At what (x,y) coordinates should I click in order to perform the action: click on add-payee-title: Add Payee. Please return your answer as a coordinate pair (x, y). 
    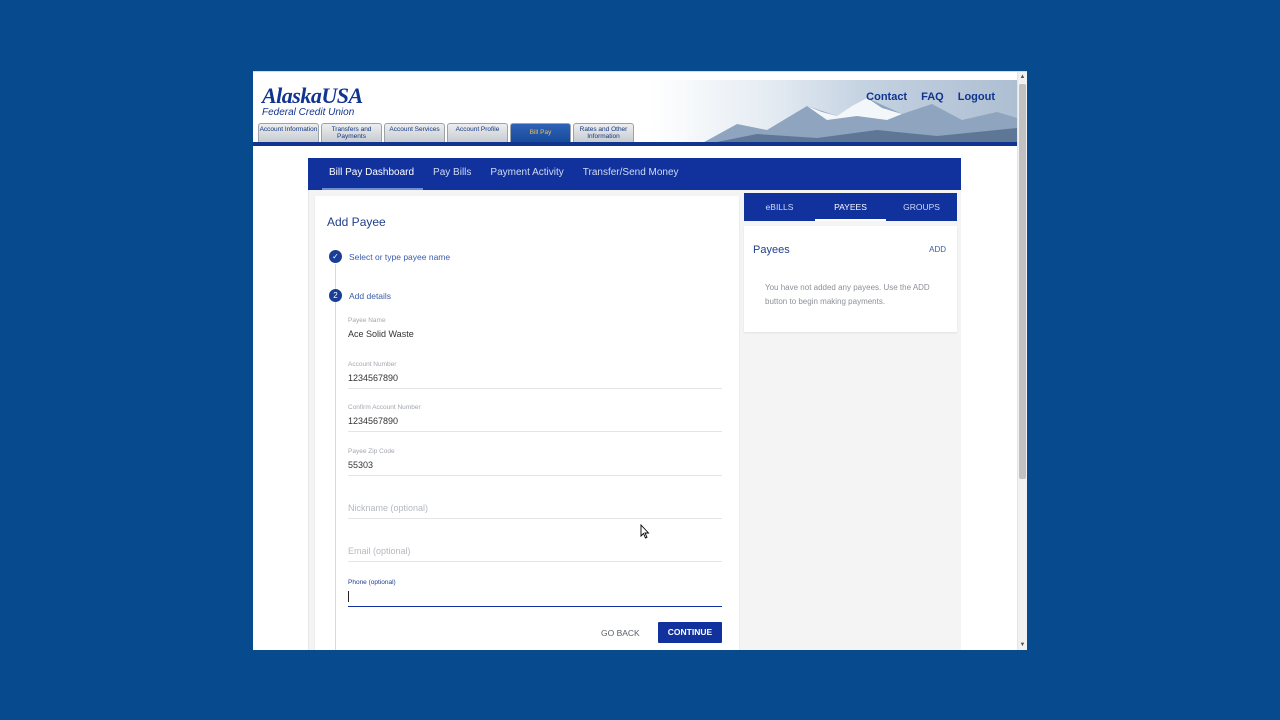
    Looking at the image, I should click on (356, 222).